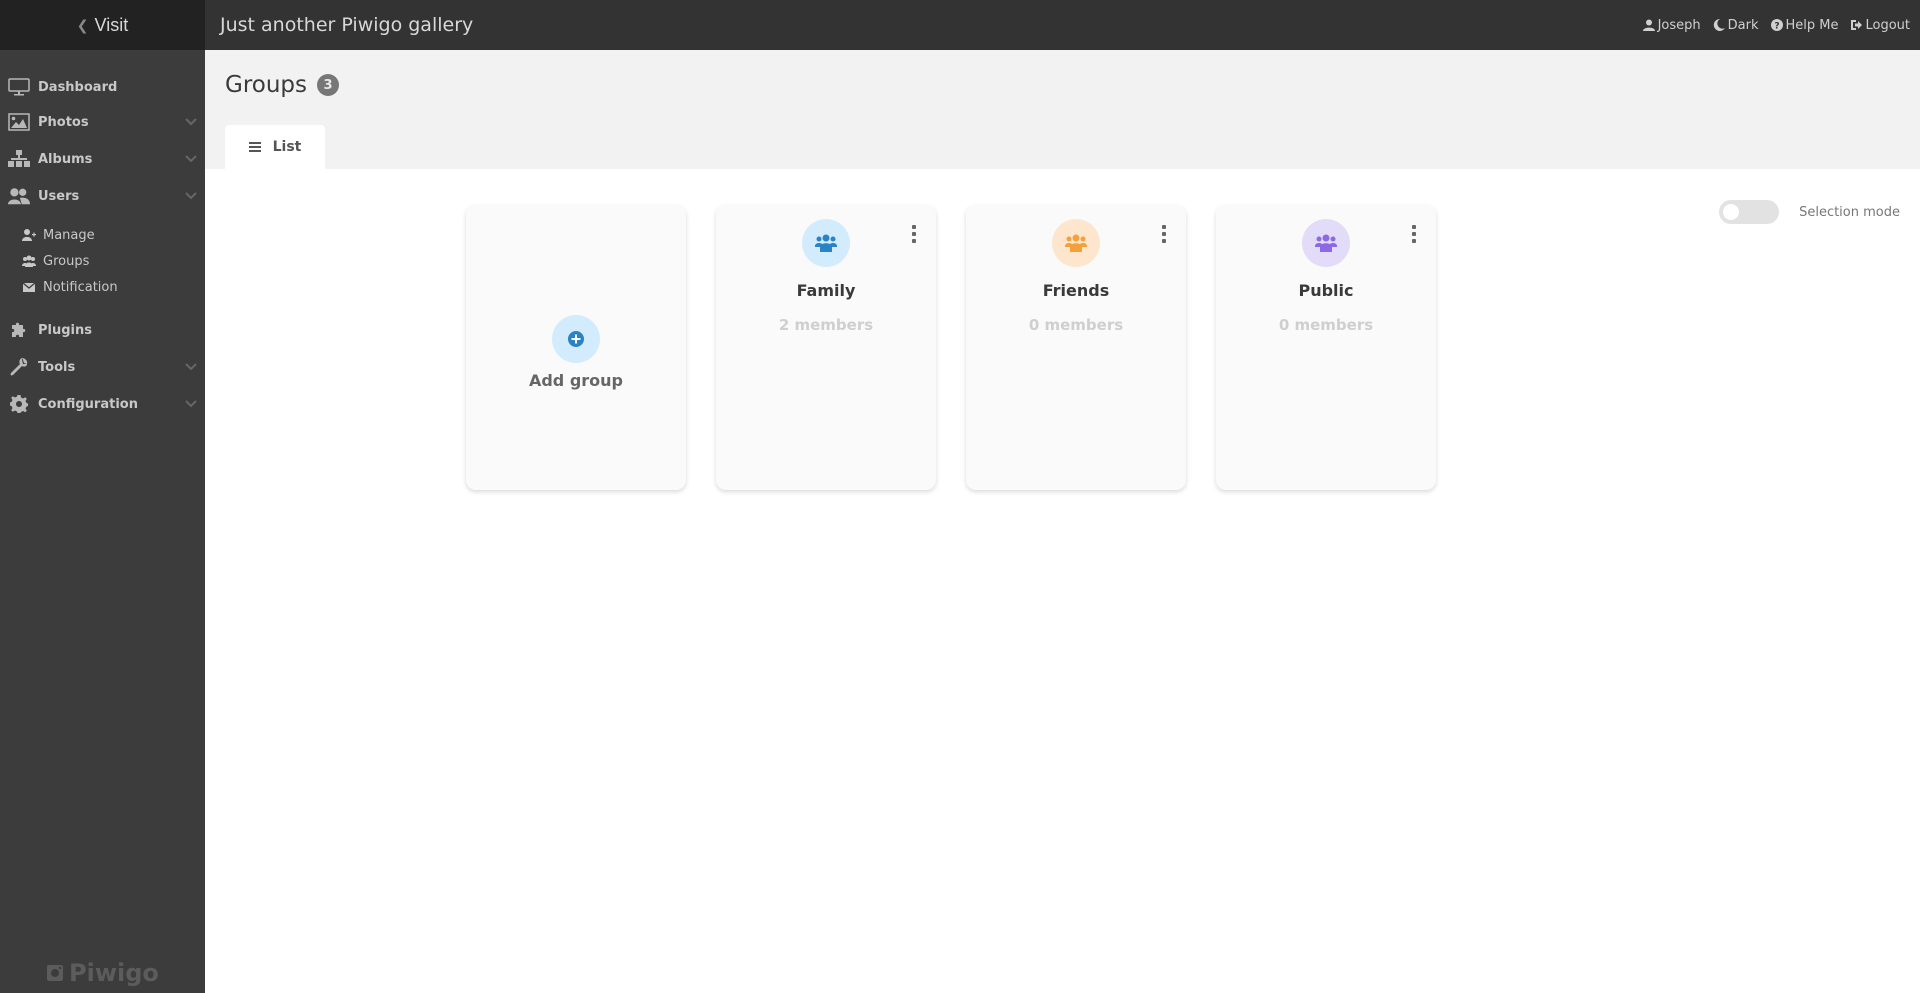  I want to click on sidebar-item-label: Plugins, so click(65, 330).